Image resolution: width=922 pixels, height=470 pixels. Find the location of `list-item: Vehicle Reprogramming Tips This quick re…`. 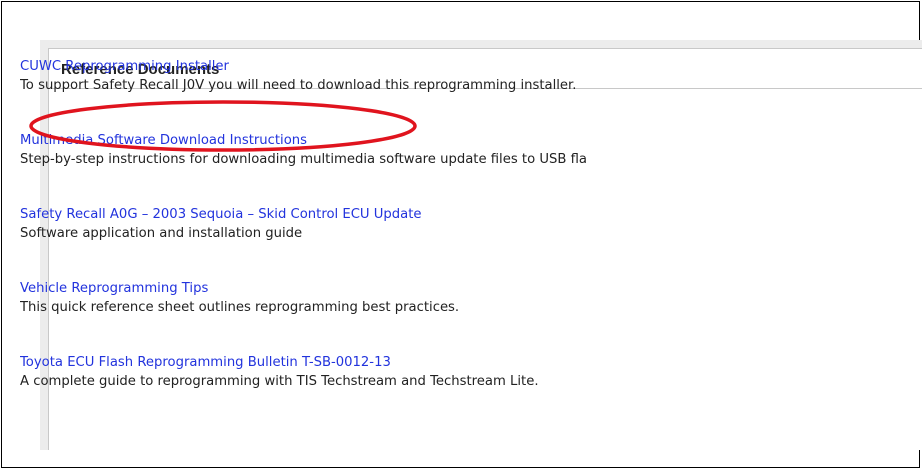

list-item: Vehicle Reprogramming Tips This quick re… is located at coordinates (450, 316).